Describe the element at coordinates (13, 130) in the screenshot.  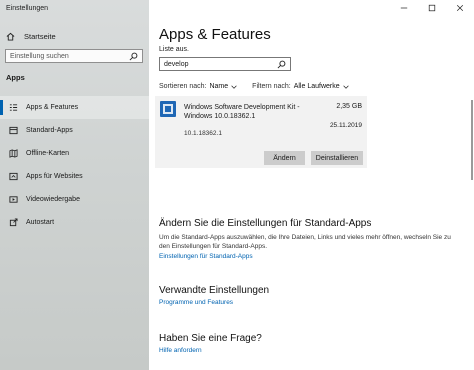
I see `default-apps-icon` at that location.